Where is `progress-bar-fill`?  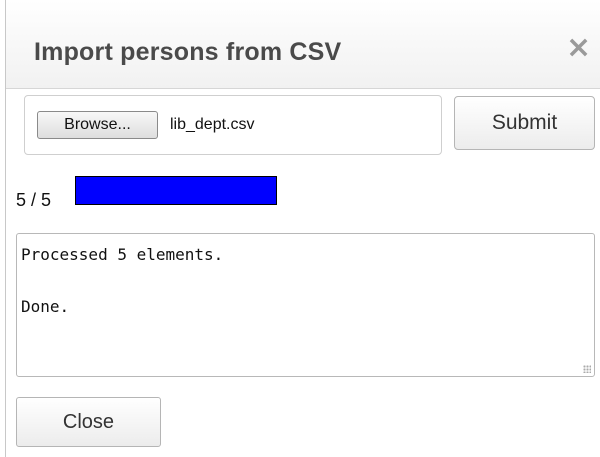 progress-bar-fill is located at coordinates (176, 190).